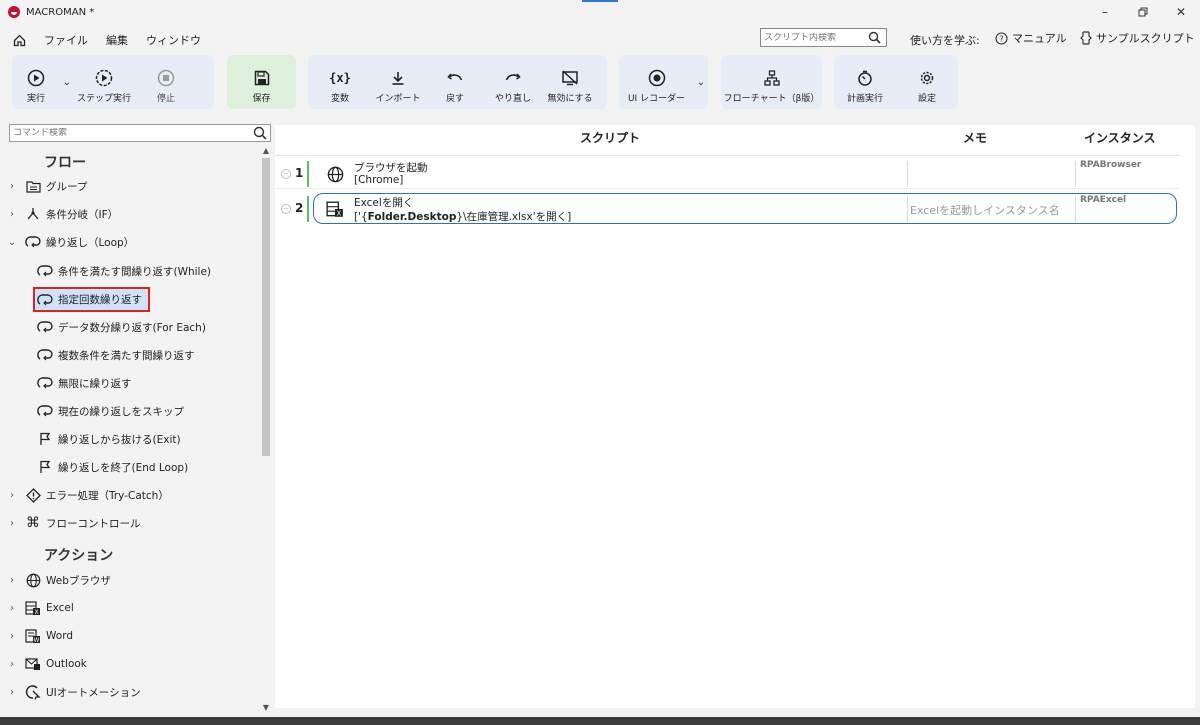 The image size is (1200, 725). What do you see at coordinates (65, 163) in the screenshot?
I see `flow-section-title: フロー` at bounding box center [65, 163].